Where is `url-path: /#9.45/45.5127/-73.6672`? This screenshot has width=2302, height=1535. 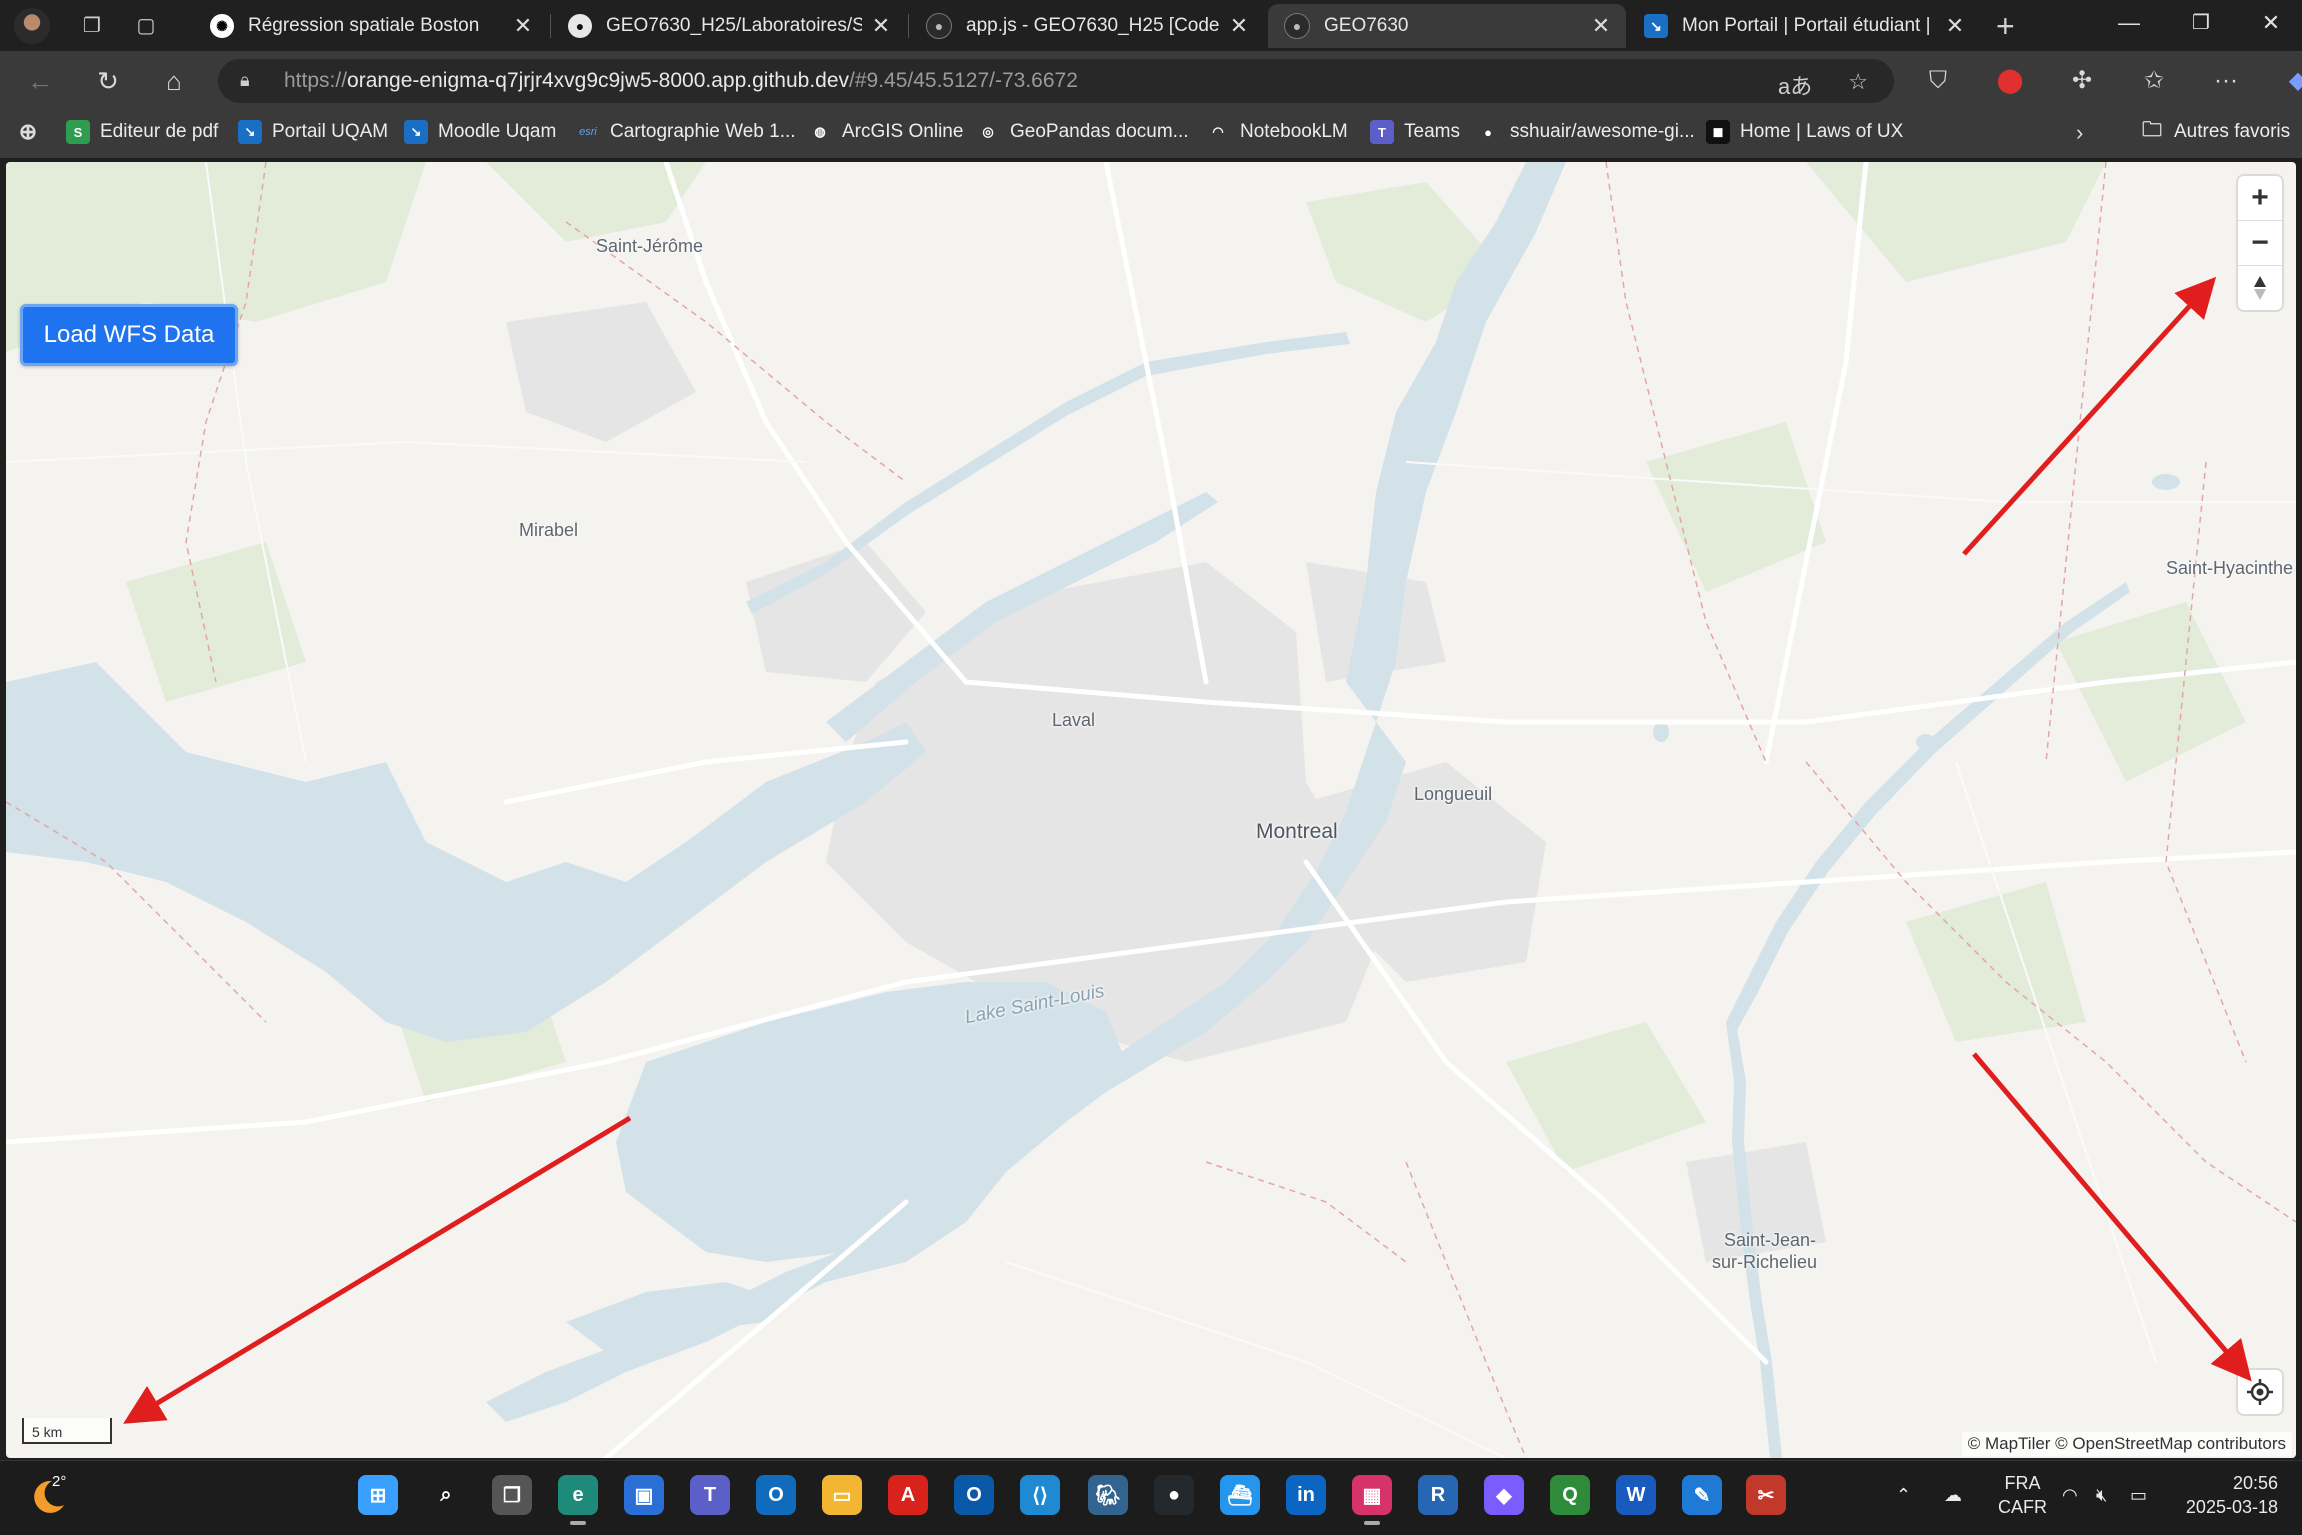
url-path: /#9.45/45.5127/-73.6672 is located at coordinates (963, 80).